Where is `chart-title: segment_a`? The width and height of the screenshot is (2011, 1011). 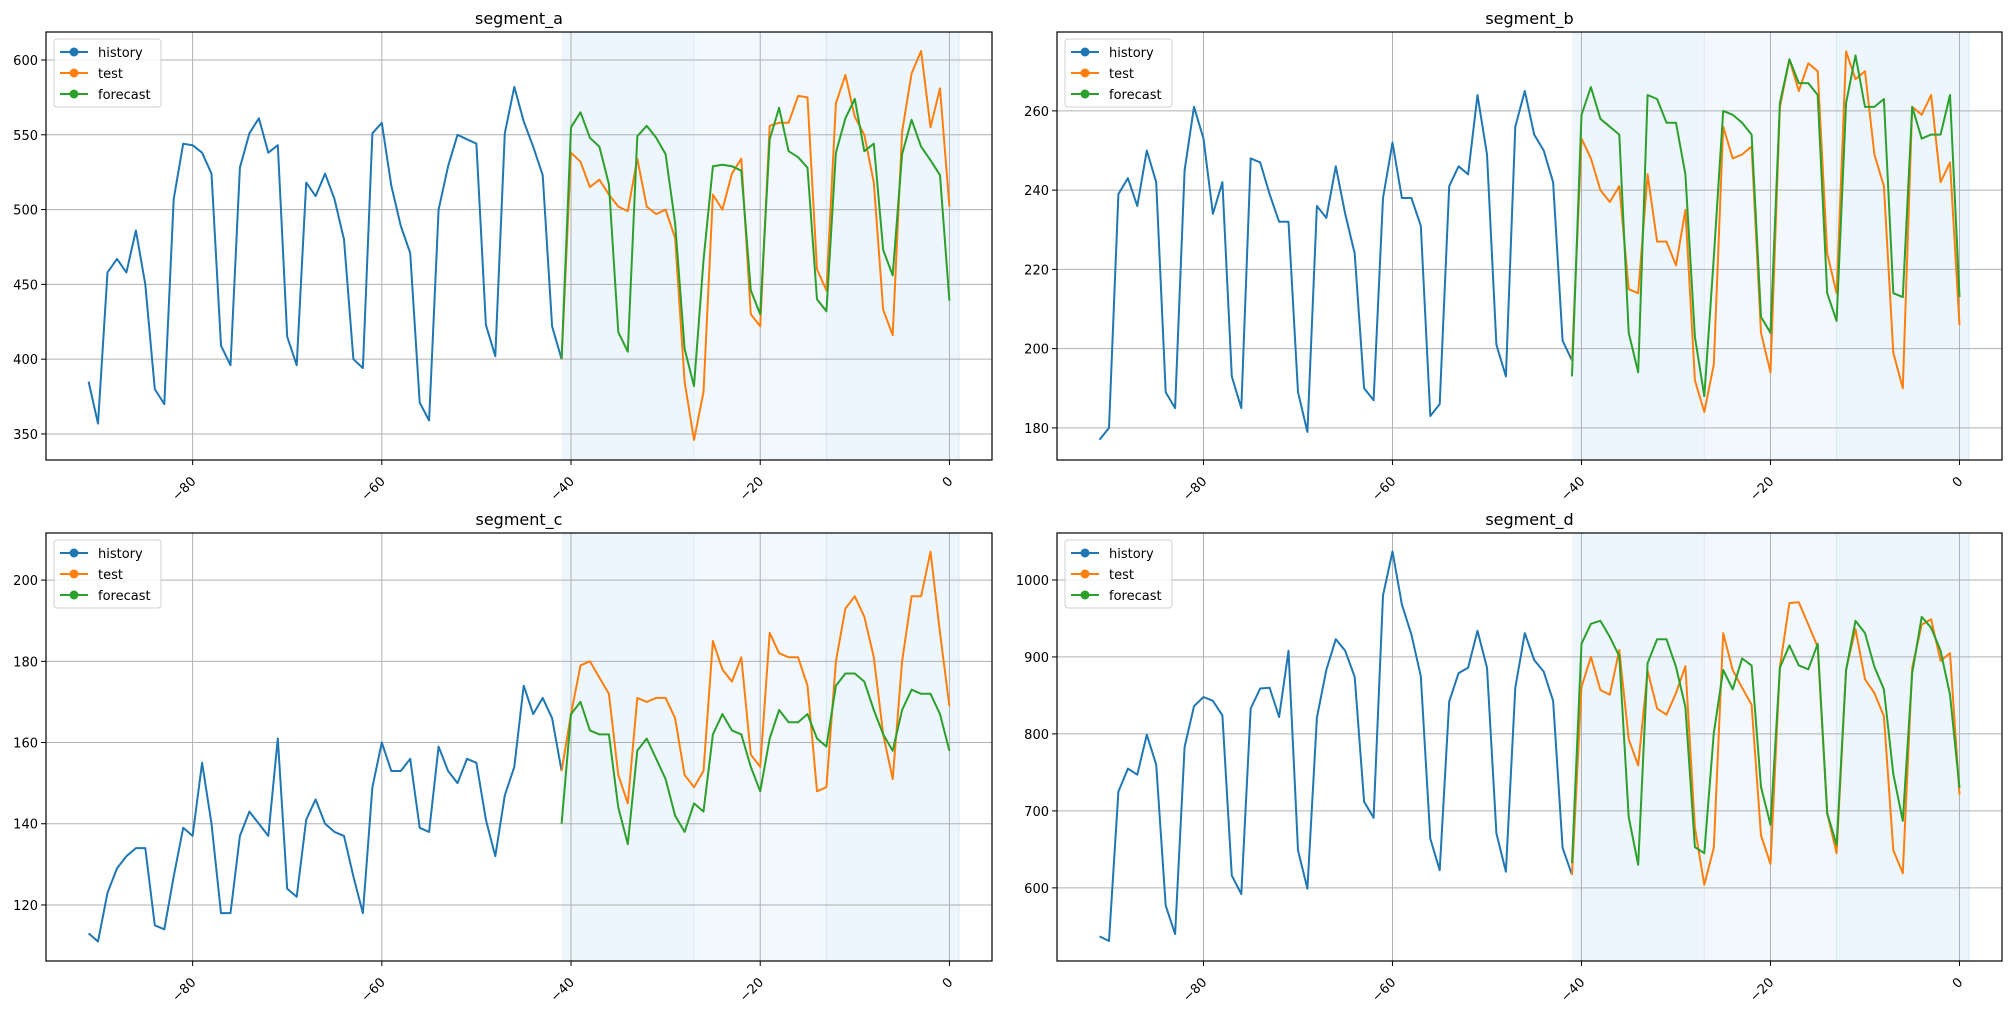 chart-title: segment_a is located at coordinates (519, 19).